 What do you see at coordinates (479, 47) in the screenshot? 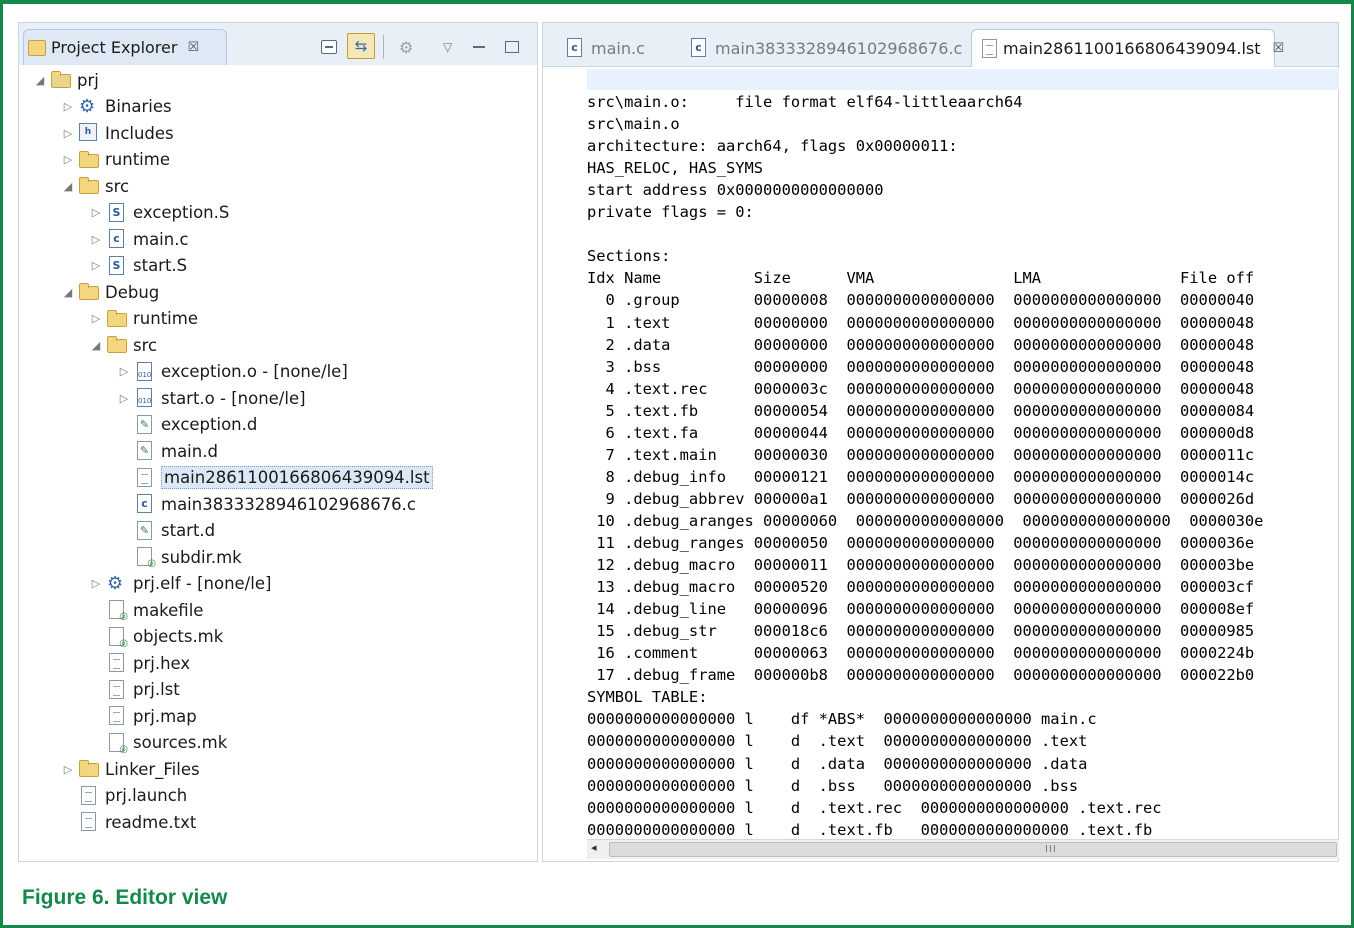
I see `minimize-button` at bounding box center [479, 47].